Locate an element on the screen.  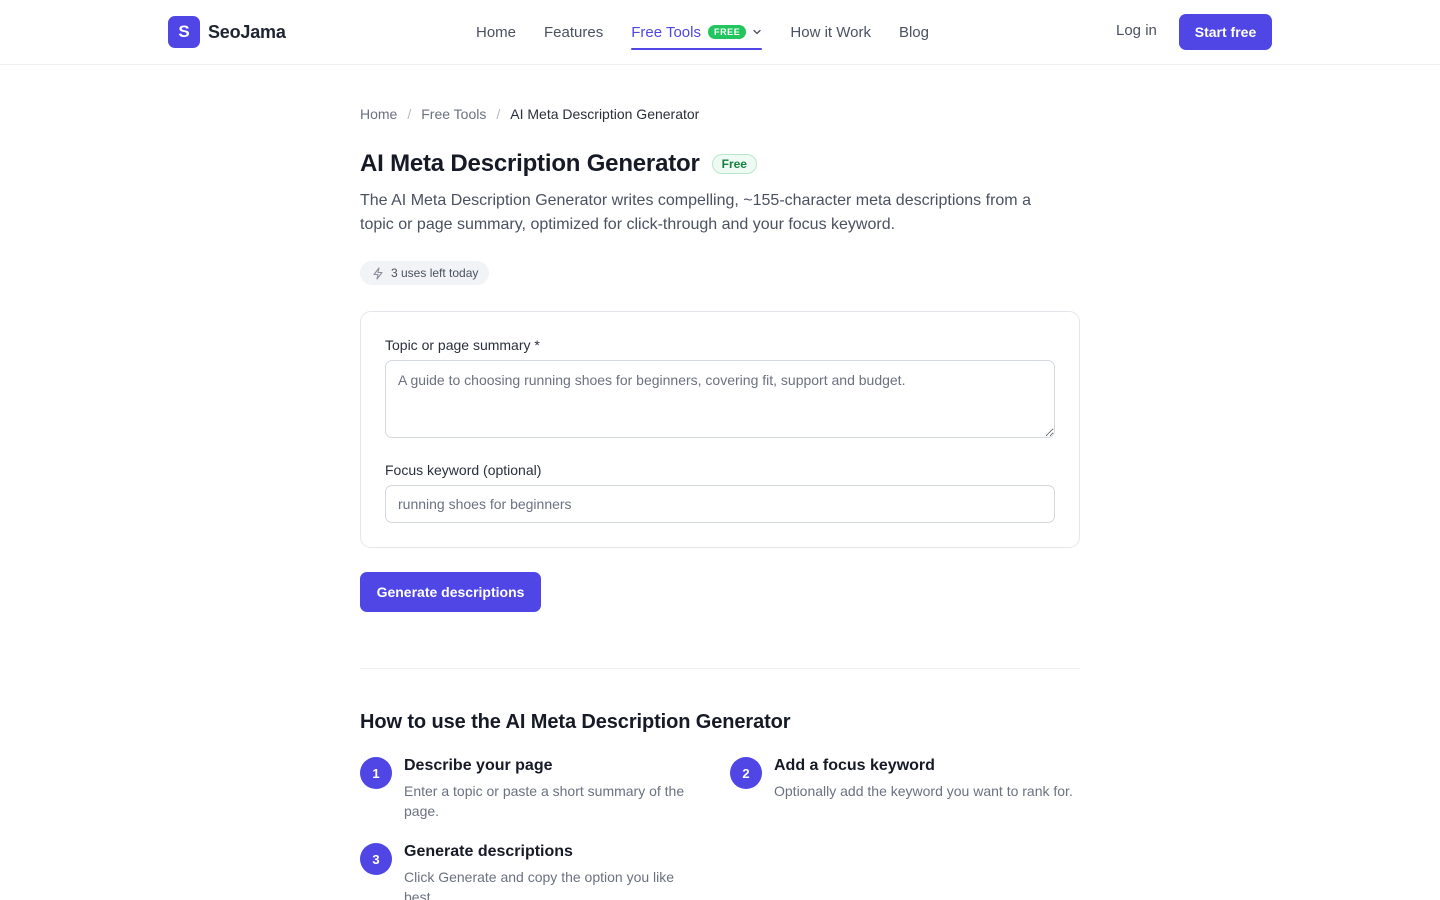
free-badge: FREE is located at coordinates (727, 32).